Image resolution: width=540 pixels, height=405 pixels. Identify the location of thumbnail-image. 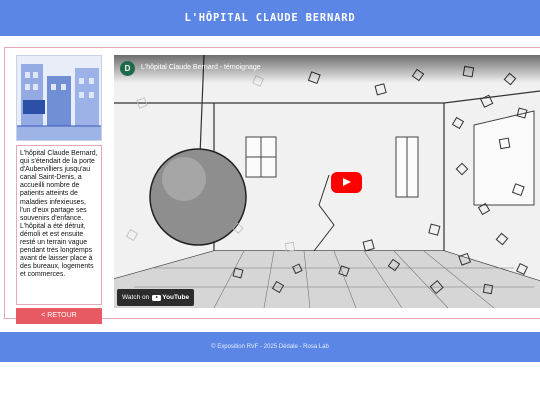
(59, 98).